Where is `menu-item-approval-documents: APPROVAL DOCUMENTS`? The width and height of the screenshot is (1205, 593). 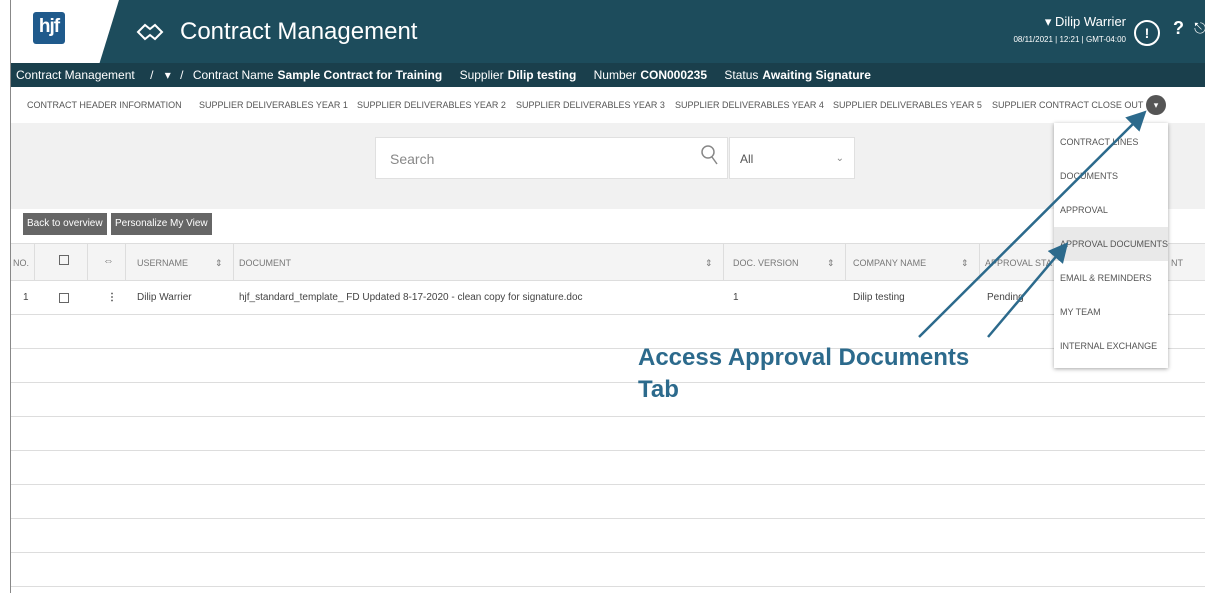
menu-item-approval-documents: APPROVAL DOCUMENTS is located at coordinates (1111, 244).